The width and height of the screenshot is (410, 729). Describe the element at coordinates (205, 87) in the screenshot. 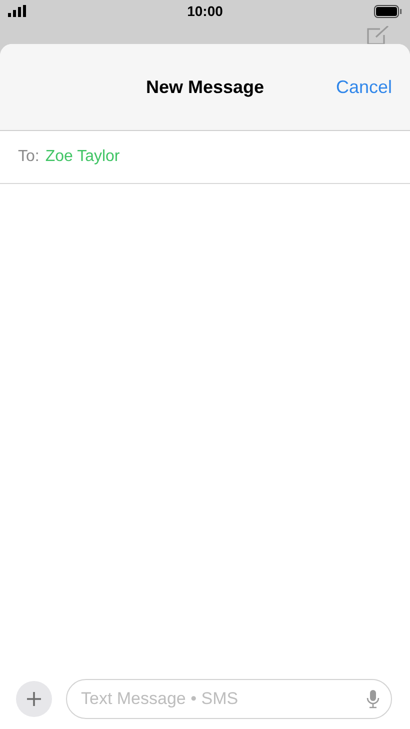

I see `sheet-title: New Message` at that location.